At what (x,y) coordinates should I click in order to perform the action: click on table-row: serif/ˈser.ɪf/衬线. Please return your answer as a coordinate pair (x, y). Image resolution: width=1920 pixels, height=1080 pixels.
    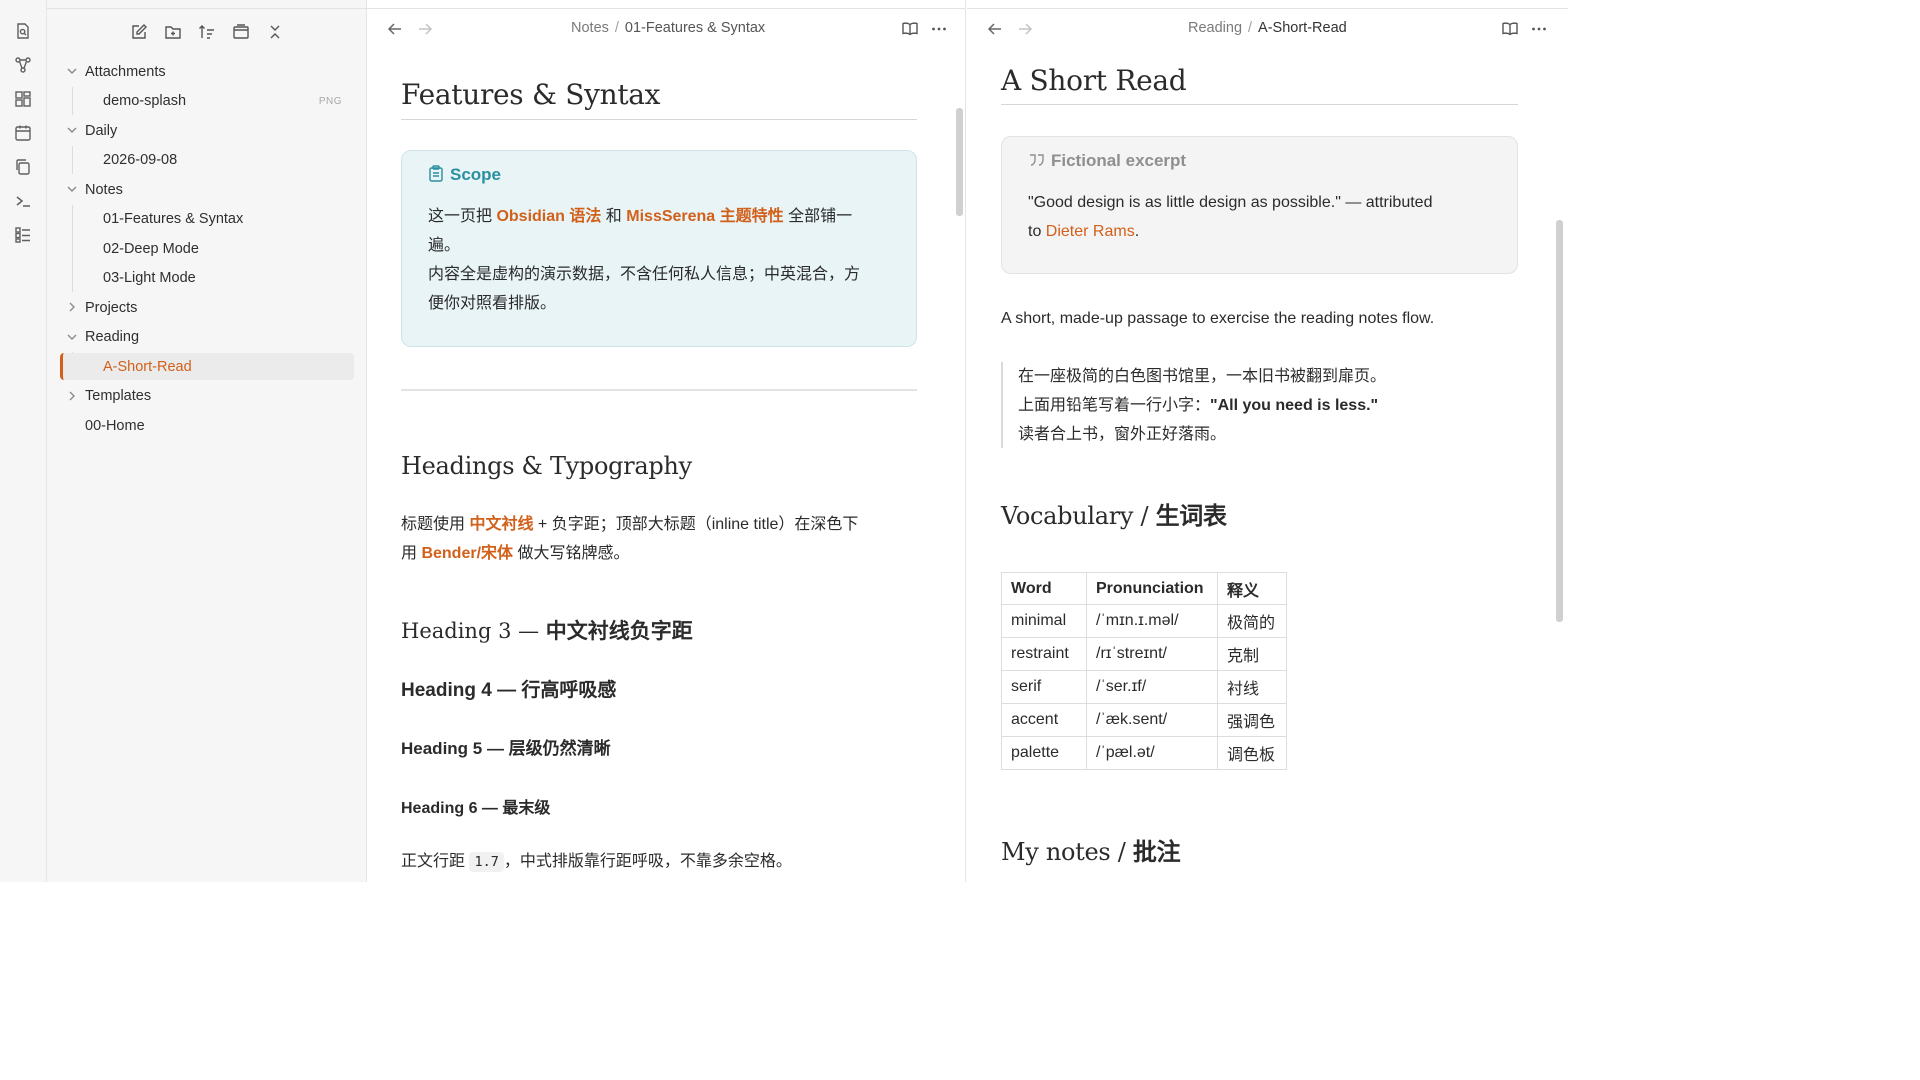
    Looking at the image, I should click on (1144, 687).